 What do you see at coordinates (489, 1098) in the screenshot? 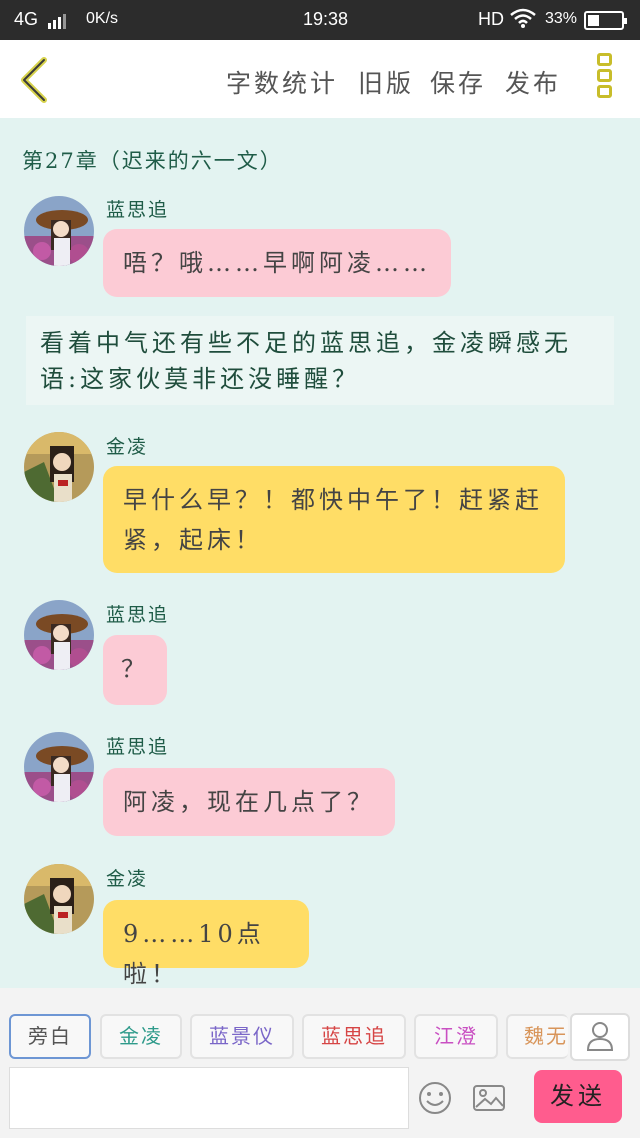
I see `image-icon` at bounding box center [489, 1098].